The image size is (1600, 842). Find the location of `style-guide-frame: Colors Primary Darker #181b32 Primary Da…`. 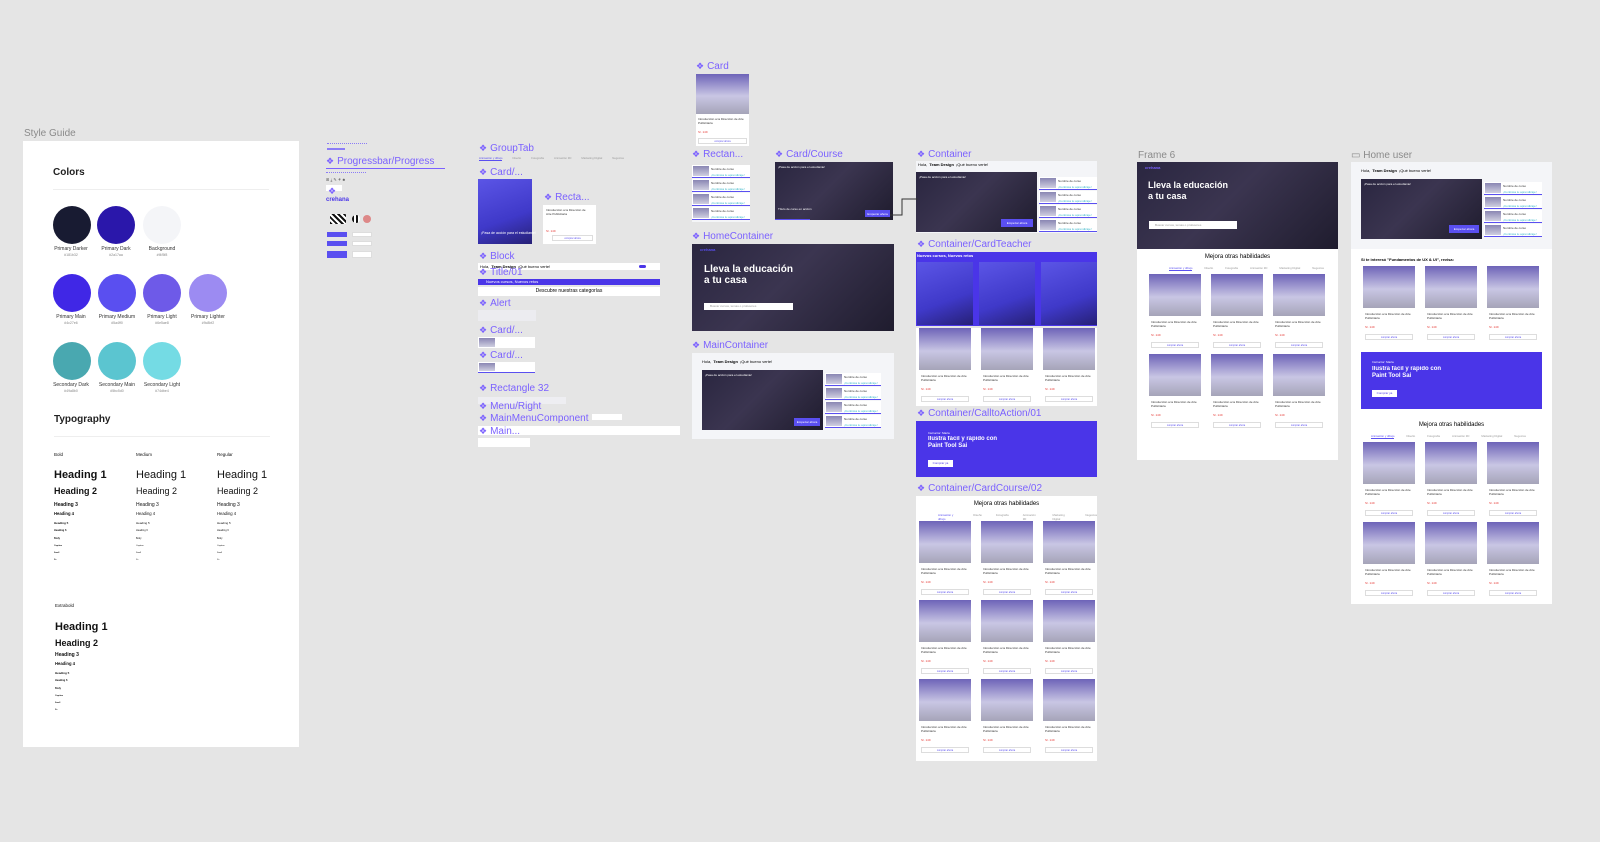

style-guide-frame: Colors Primary Darker #181b32 Primary Da… is located at coordinates (161, 444).